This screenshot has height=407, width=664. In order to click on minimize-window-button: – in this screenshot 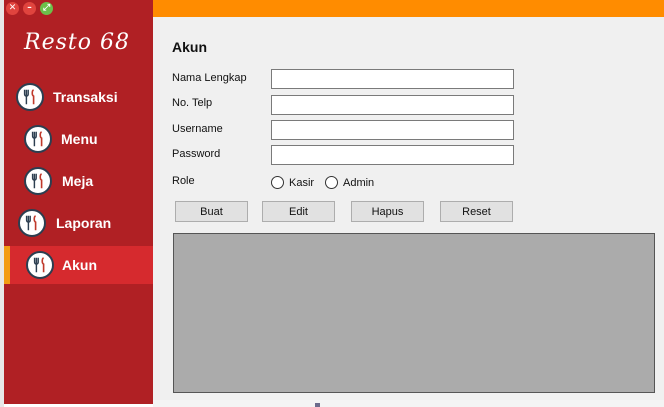, I will do `click(29, 8)`.